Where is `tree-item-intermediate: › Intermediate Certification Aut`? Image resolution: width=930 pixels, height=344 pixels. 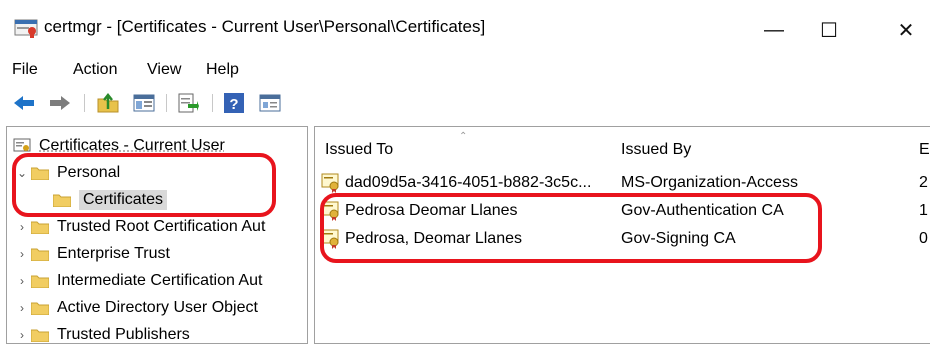
tree-item-intermediate: › Intermediate Certification Aut is located at coordinates (137, 281).